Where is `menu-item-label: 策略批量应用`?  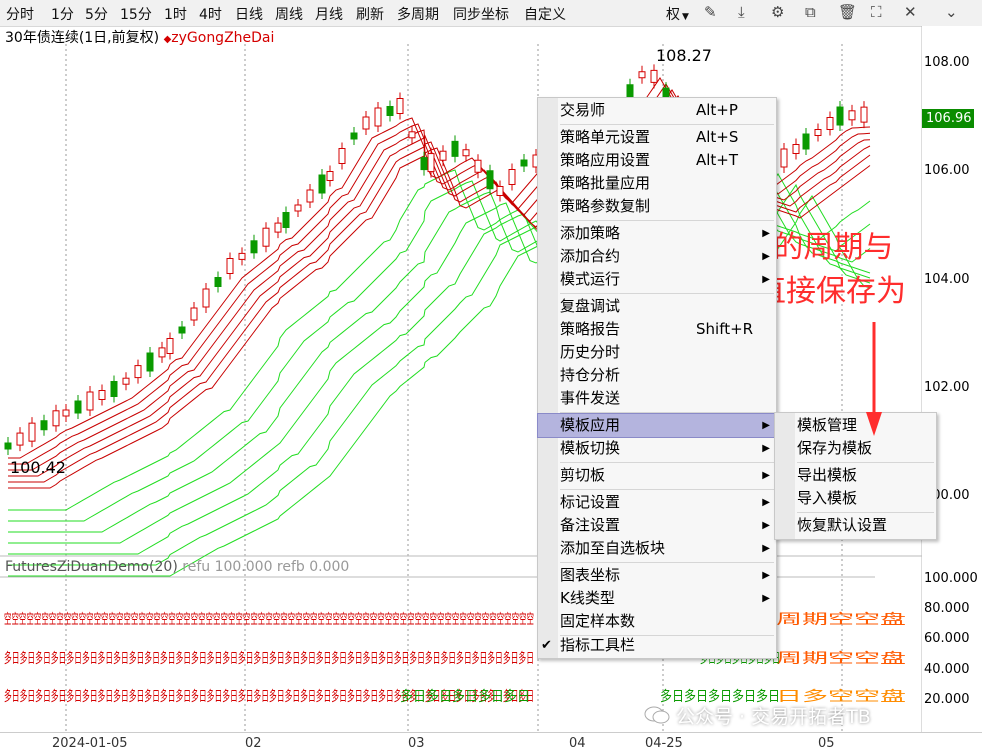 menu-item-label: 策略批量应用 is located at coordinates (605, 183).